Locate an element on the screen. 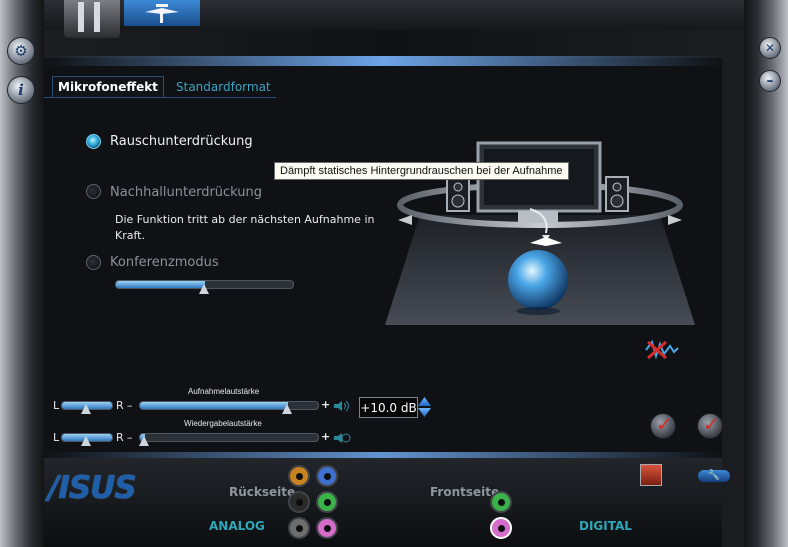 This screenshot has height=547, width=788. front-panel-label: Frontseite is located at coordinates (465, 492).